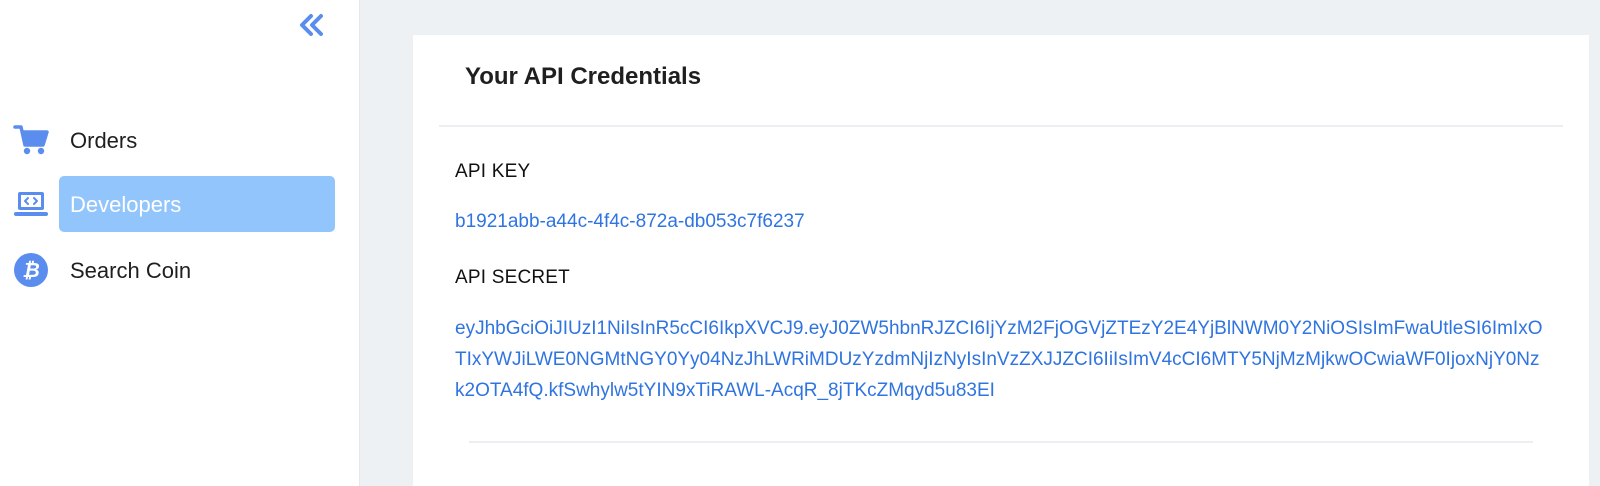  What do you see at coordinates (31, 140) in the screenshot?
I see `cart-icon` at bounding box center [31, 140].